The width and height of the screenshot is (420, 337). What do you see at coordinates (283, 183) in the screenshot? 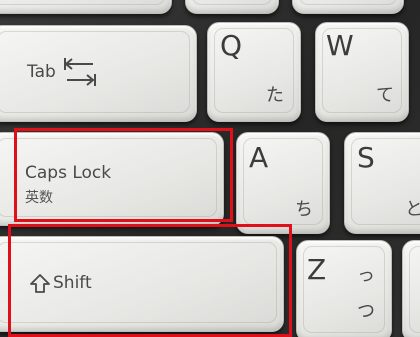
I see `a-key: A ち` at bounding box center [283, 183].